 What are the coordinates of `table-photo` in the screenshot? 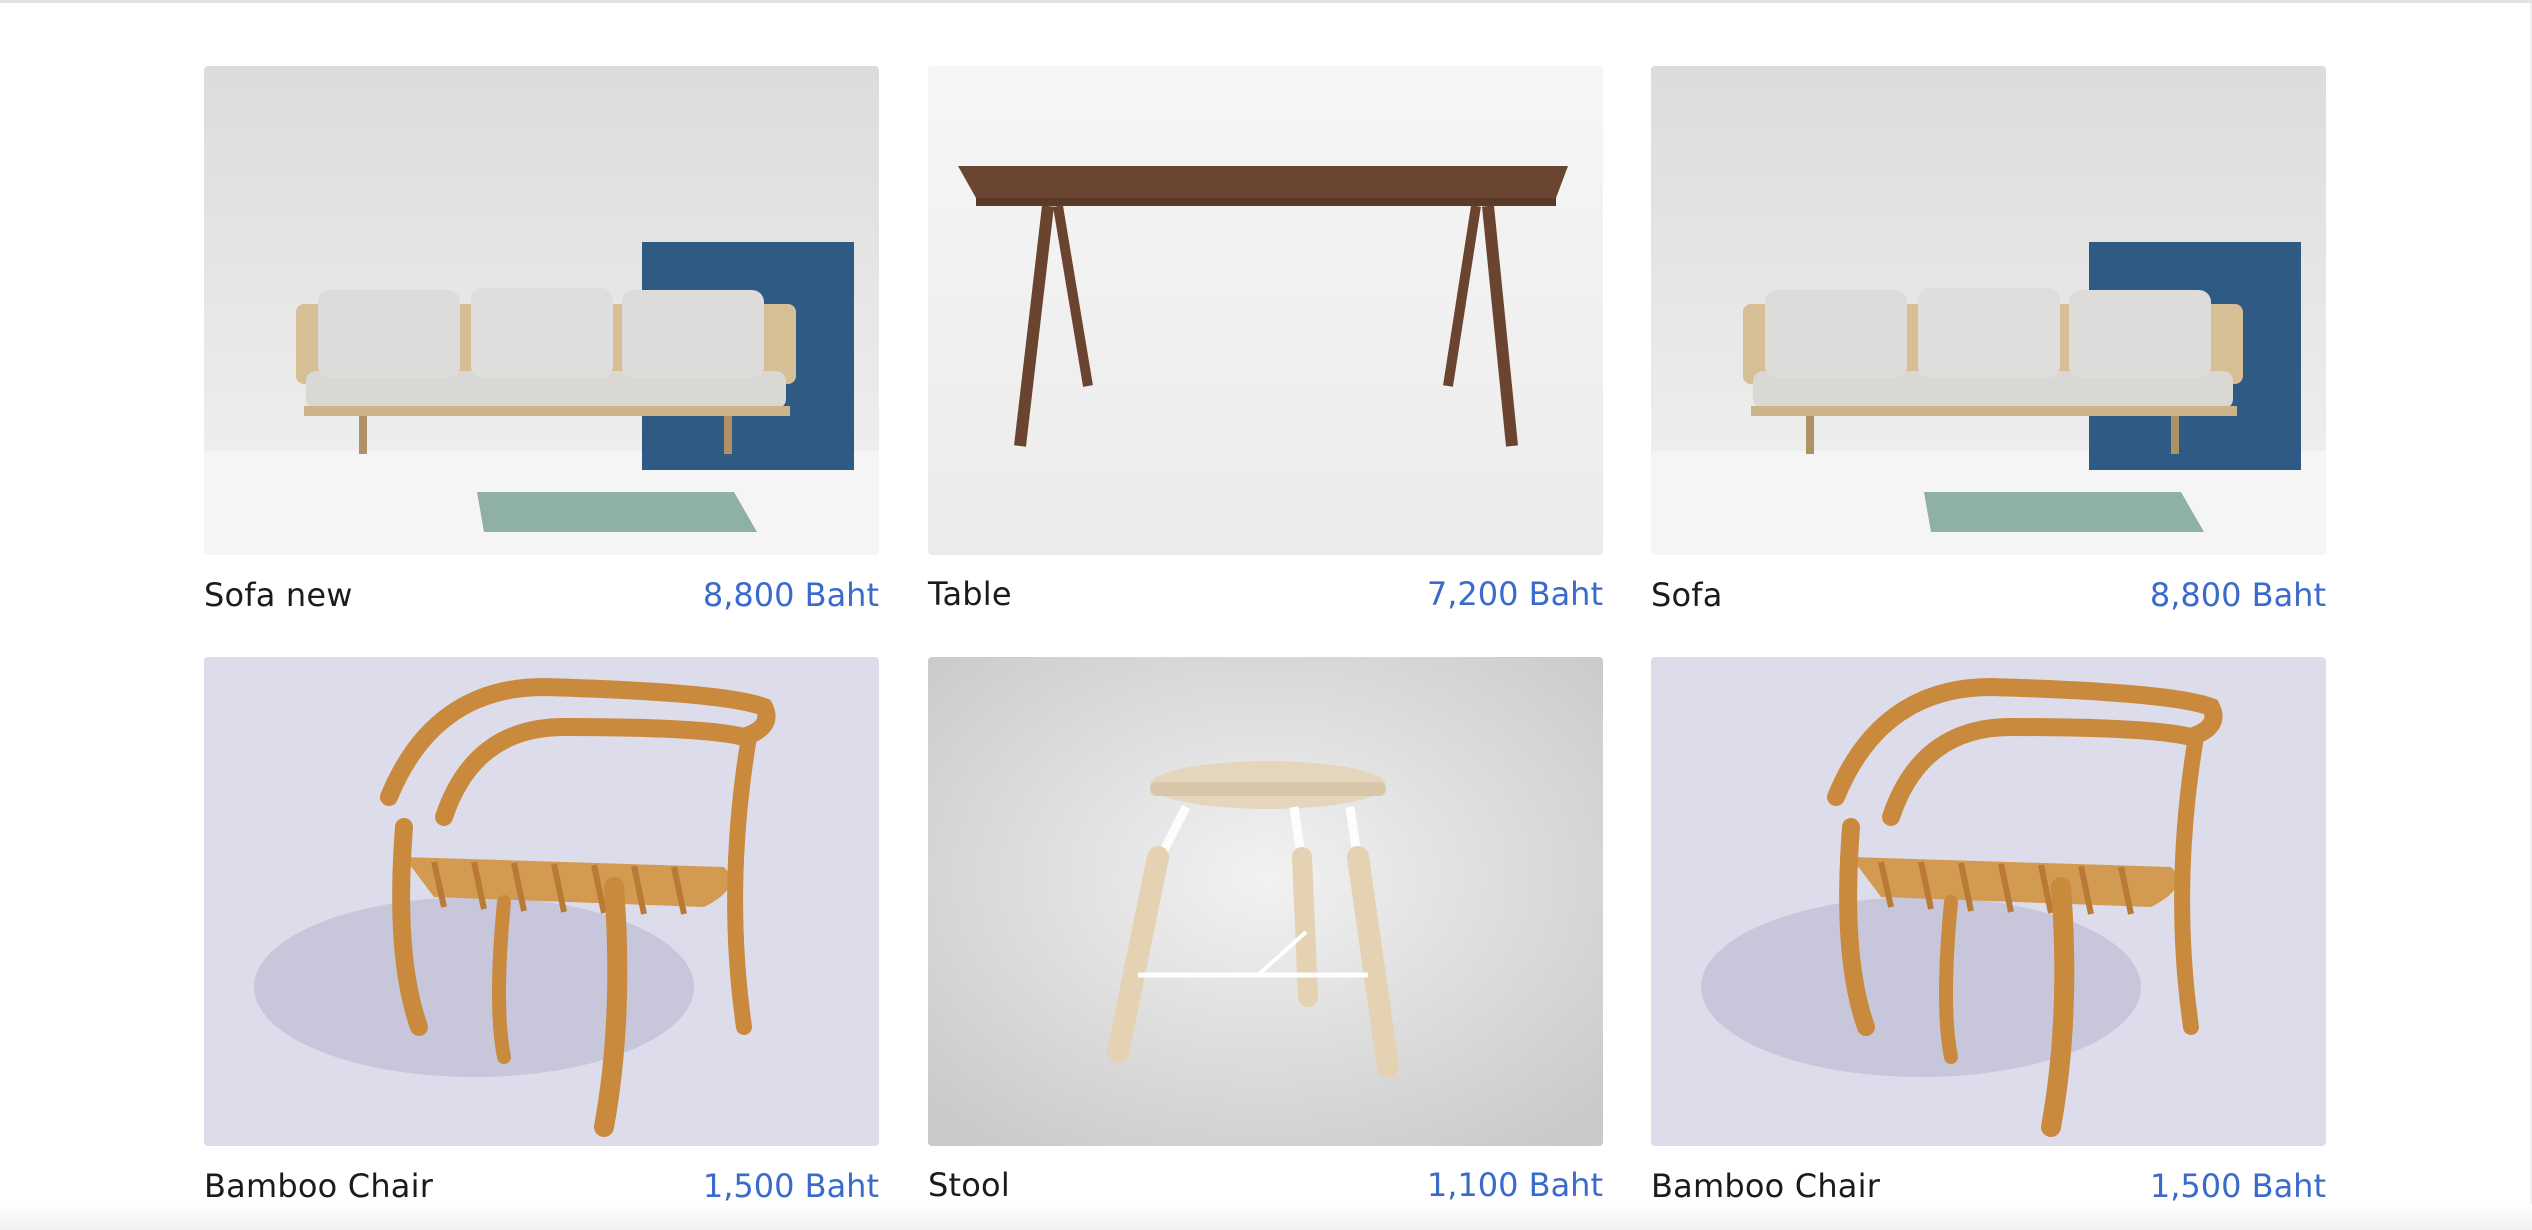 It's located at (1265, 310).